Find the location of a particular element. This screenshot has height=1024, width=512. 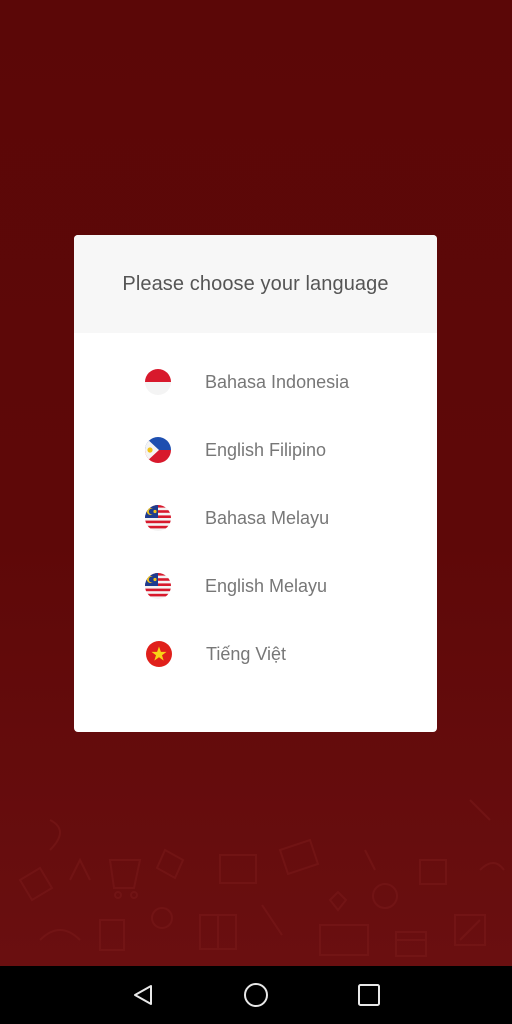

back-button is located at coordinates (143, 995).